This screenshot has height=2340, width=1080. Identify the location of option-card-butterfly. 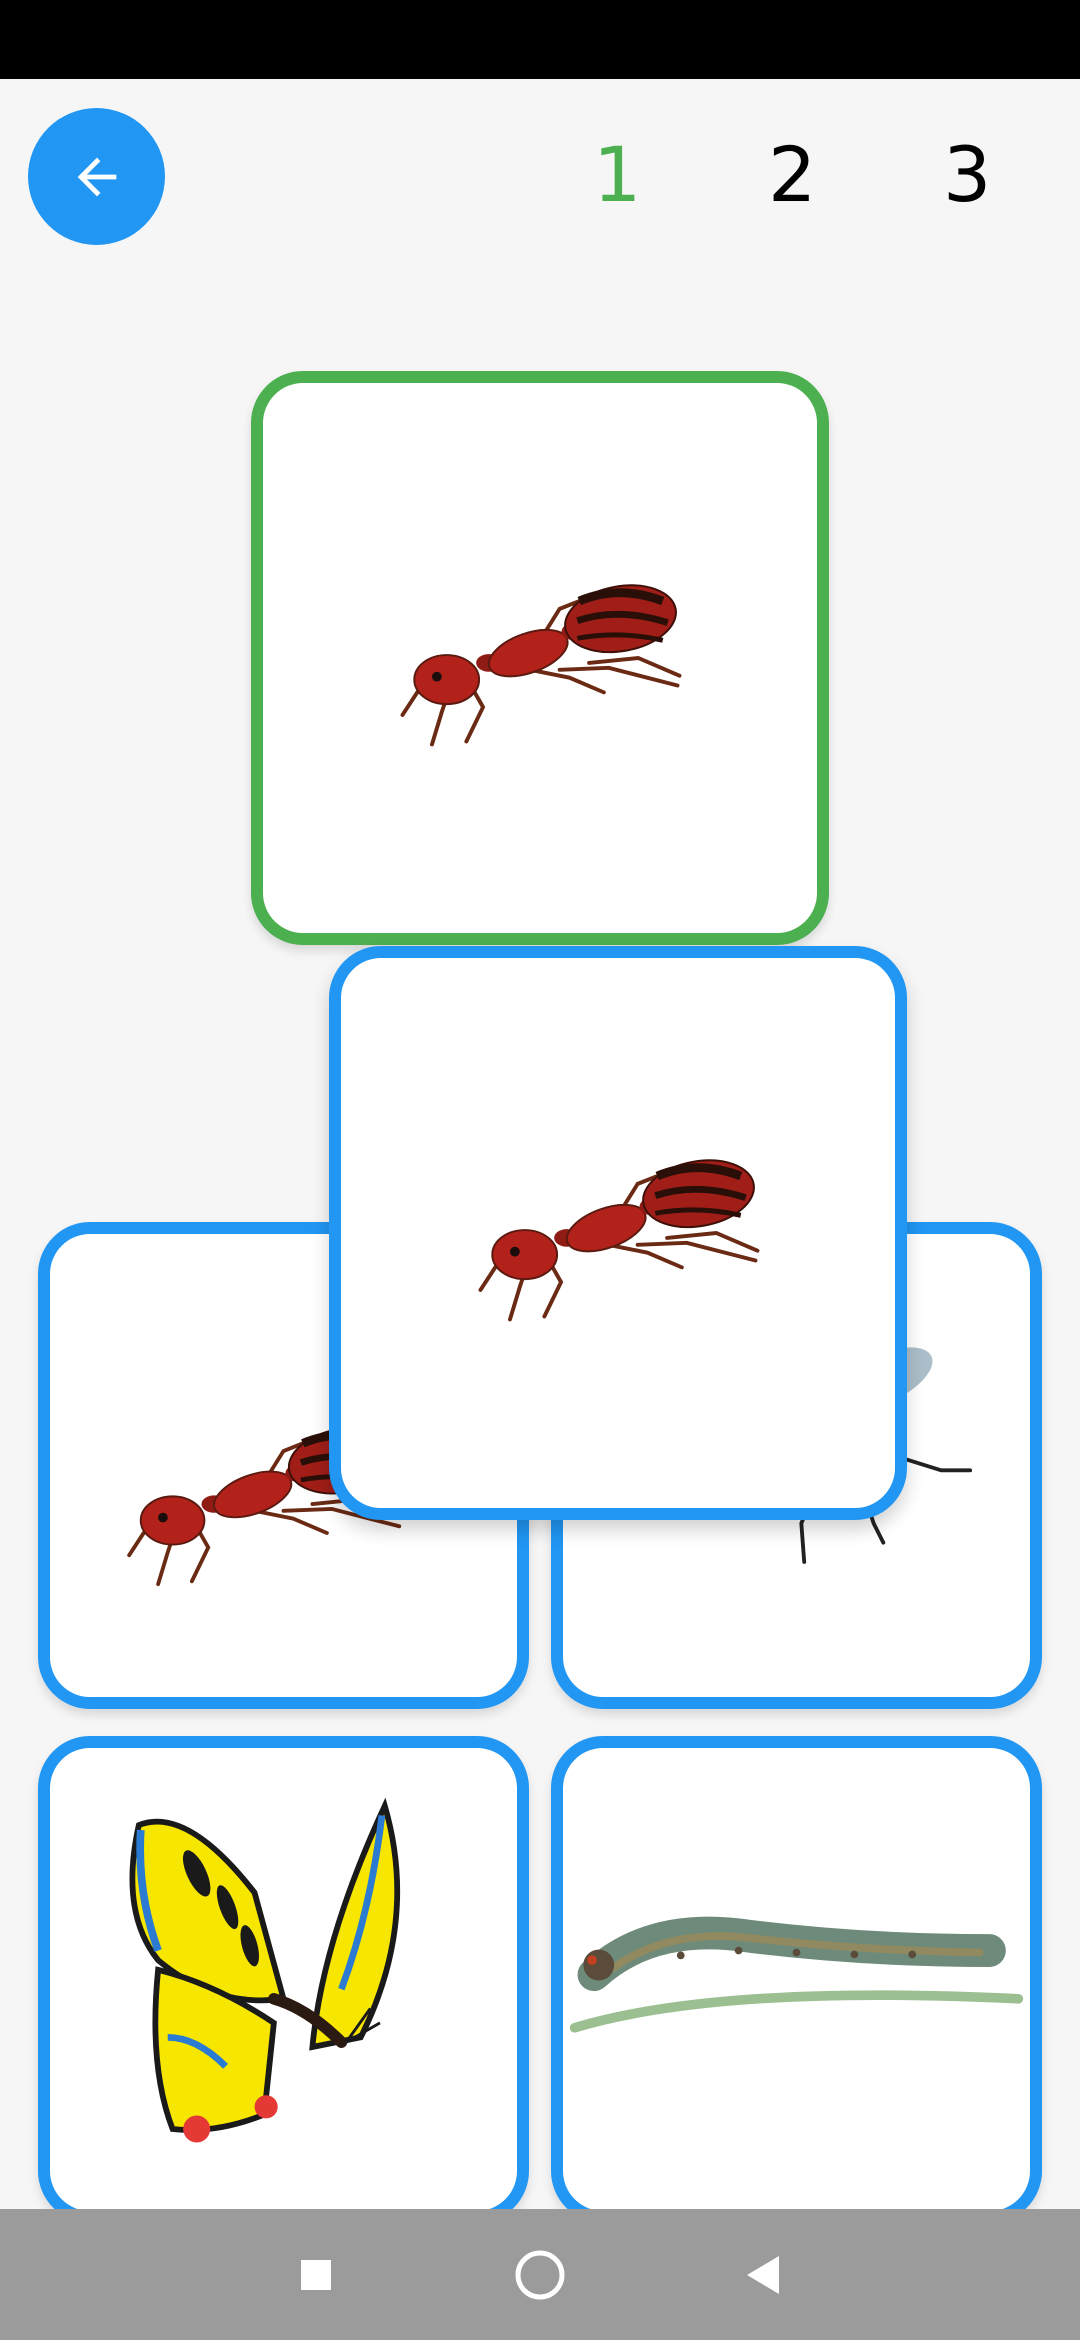
(283, 1979).